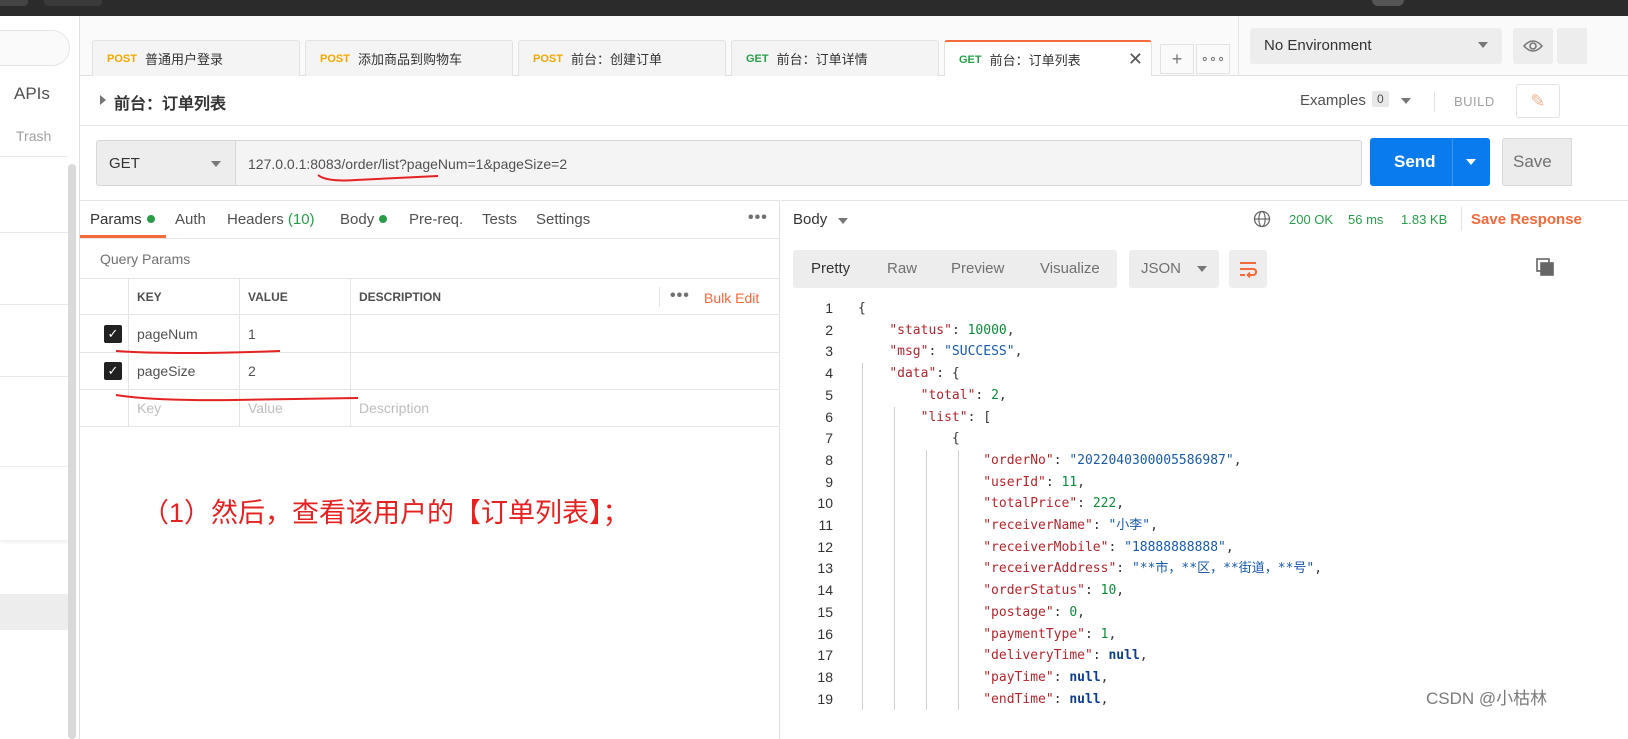 The height and width of the screenshot is (739, 1628). What do you see at coordinates (103, 100) in the screenshot?
I see `caret-right-icon` at bounding box center [103, 100].